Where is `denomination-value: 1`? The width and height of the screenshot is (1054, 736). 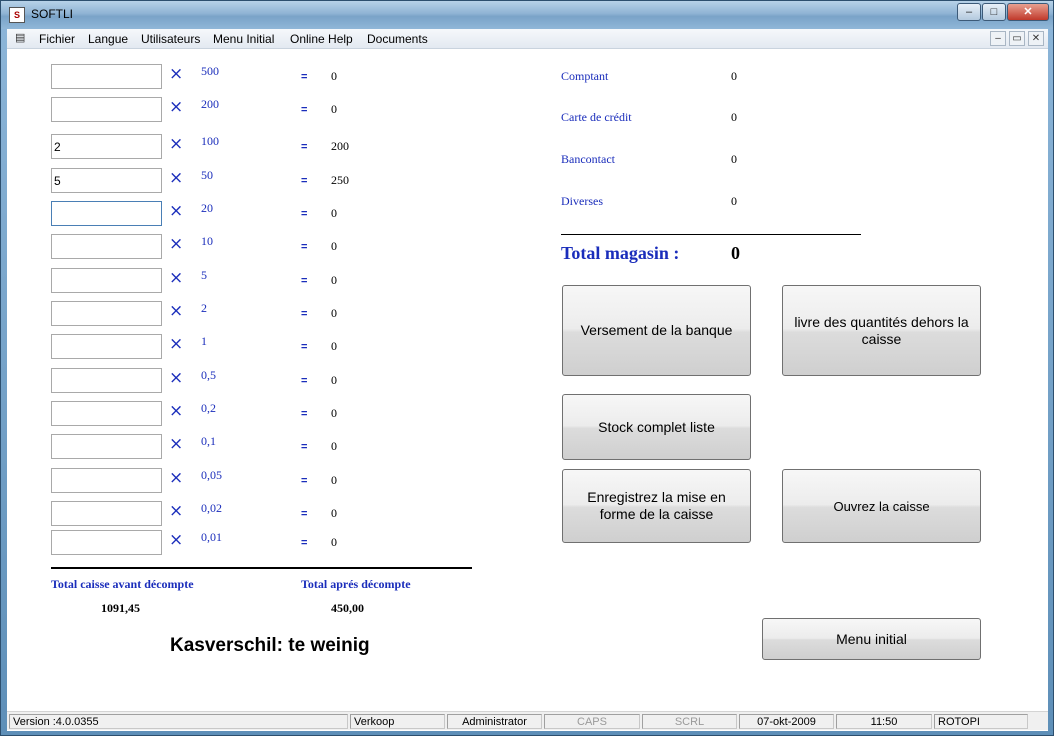
denomination-value: 1 is located at coordinates (204, 341).